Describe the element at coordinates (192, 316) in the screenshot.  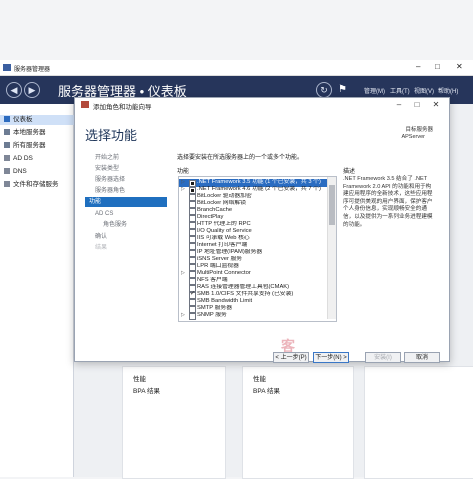
I see `feature-checkbox` at that location.